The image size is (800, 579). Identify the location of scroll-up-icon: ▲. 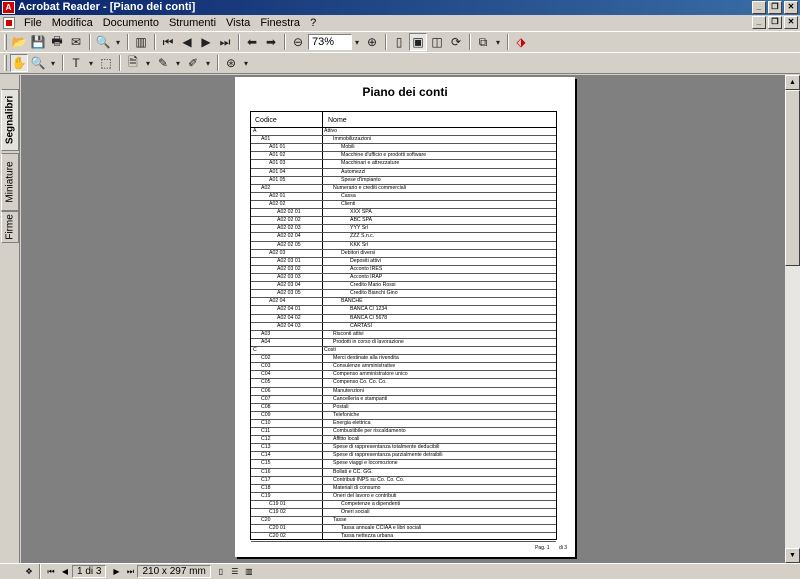
(792, 82).